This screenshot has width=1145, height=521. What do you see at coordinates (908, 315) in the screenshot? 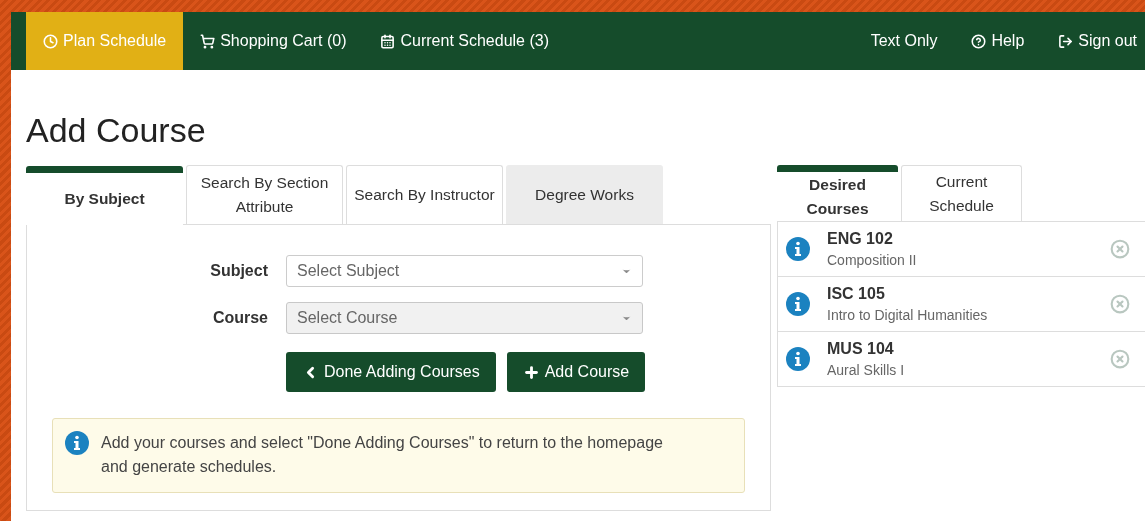
I see `course-name: Intro to Digital Humanities` at bounding box center [908, 315].